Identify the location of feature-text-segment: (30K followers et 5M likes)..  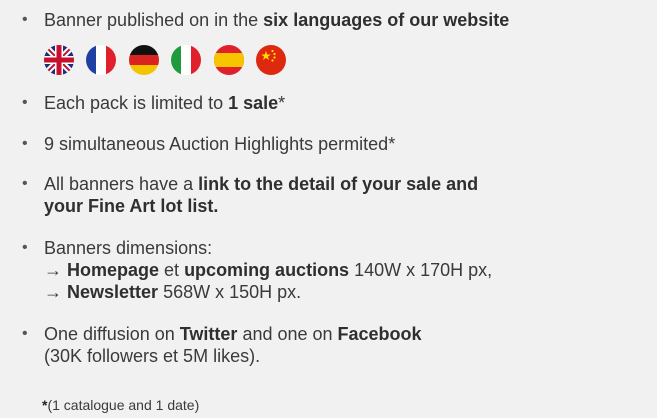
(152, 356).